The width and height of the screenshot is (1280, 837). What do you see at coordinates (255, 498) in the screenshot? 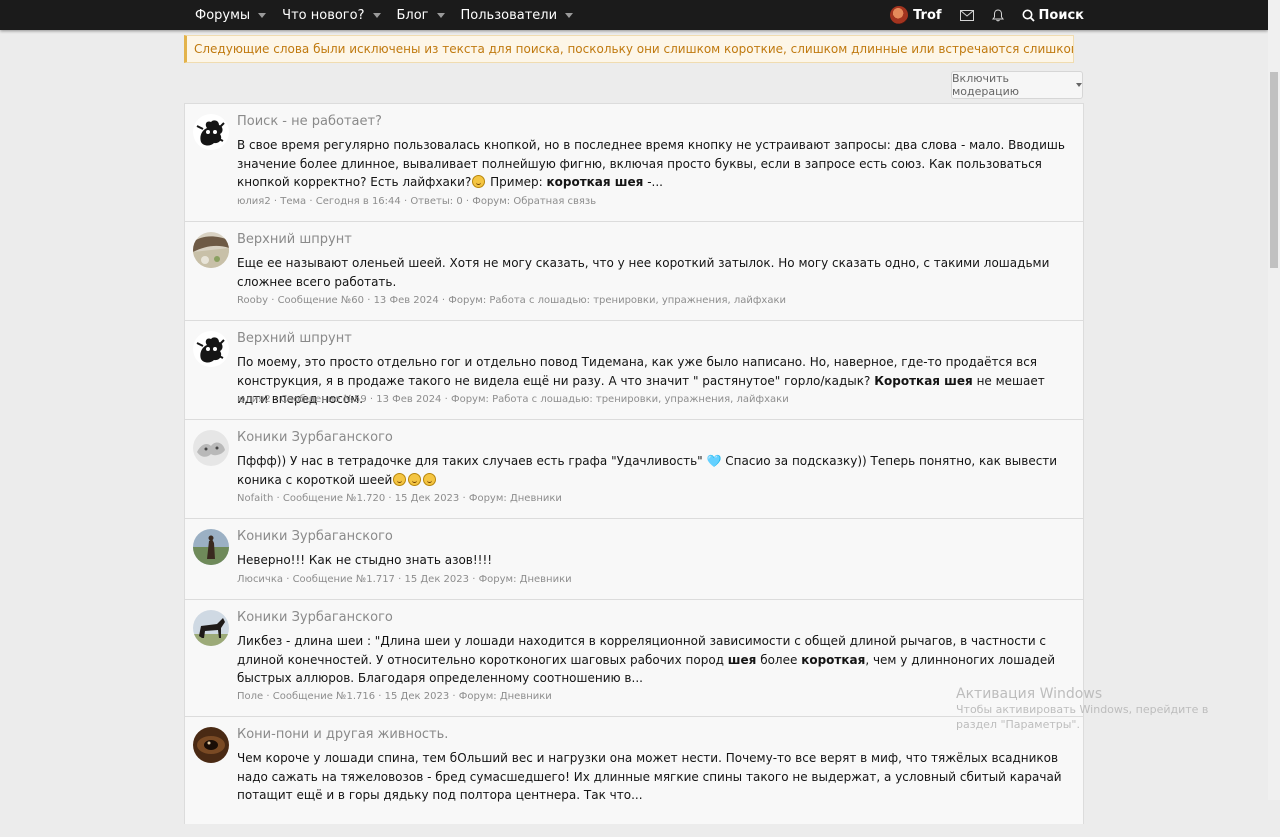
I see `author-link: Nofaith` at bounding box center [255, 498].